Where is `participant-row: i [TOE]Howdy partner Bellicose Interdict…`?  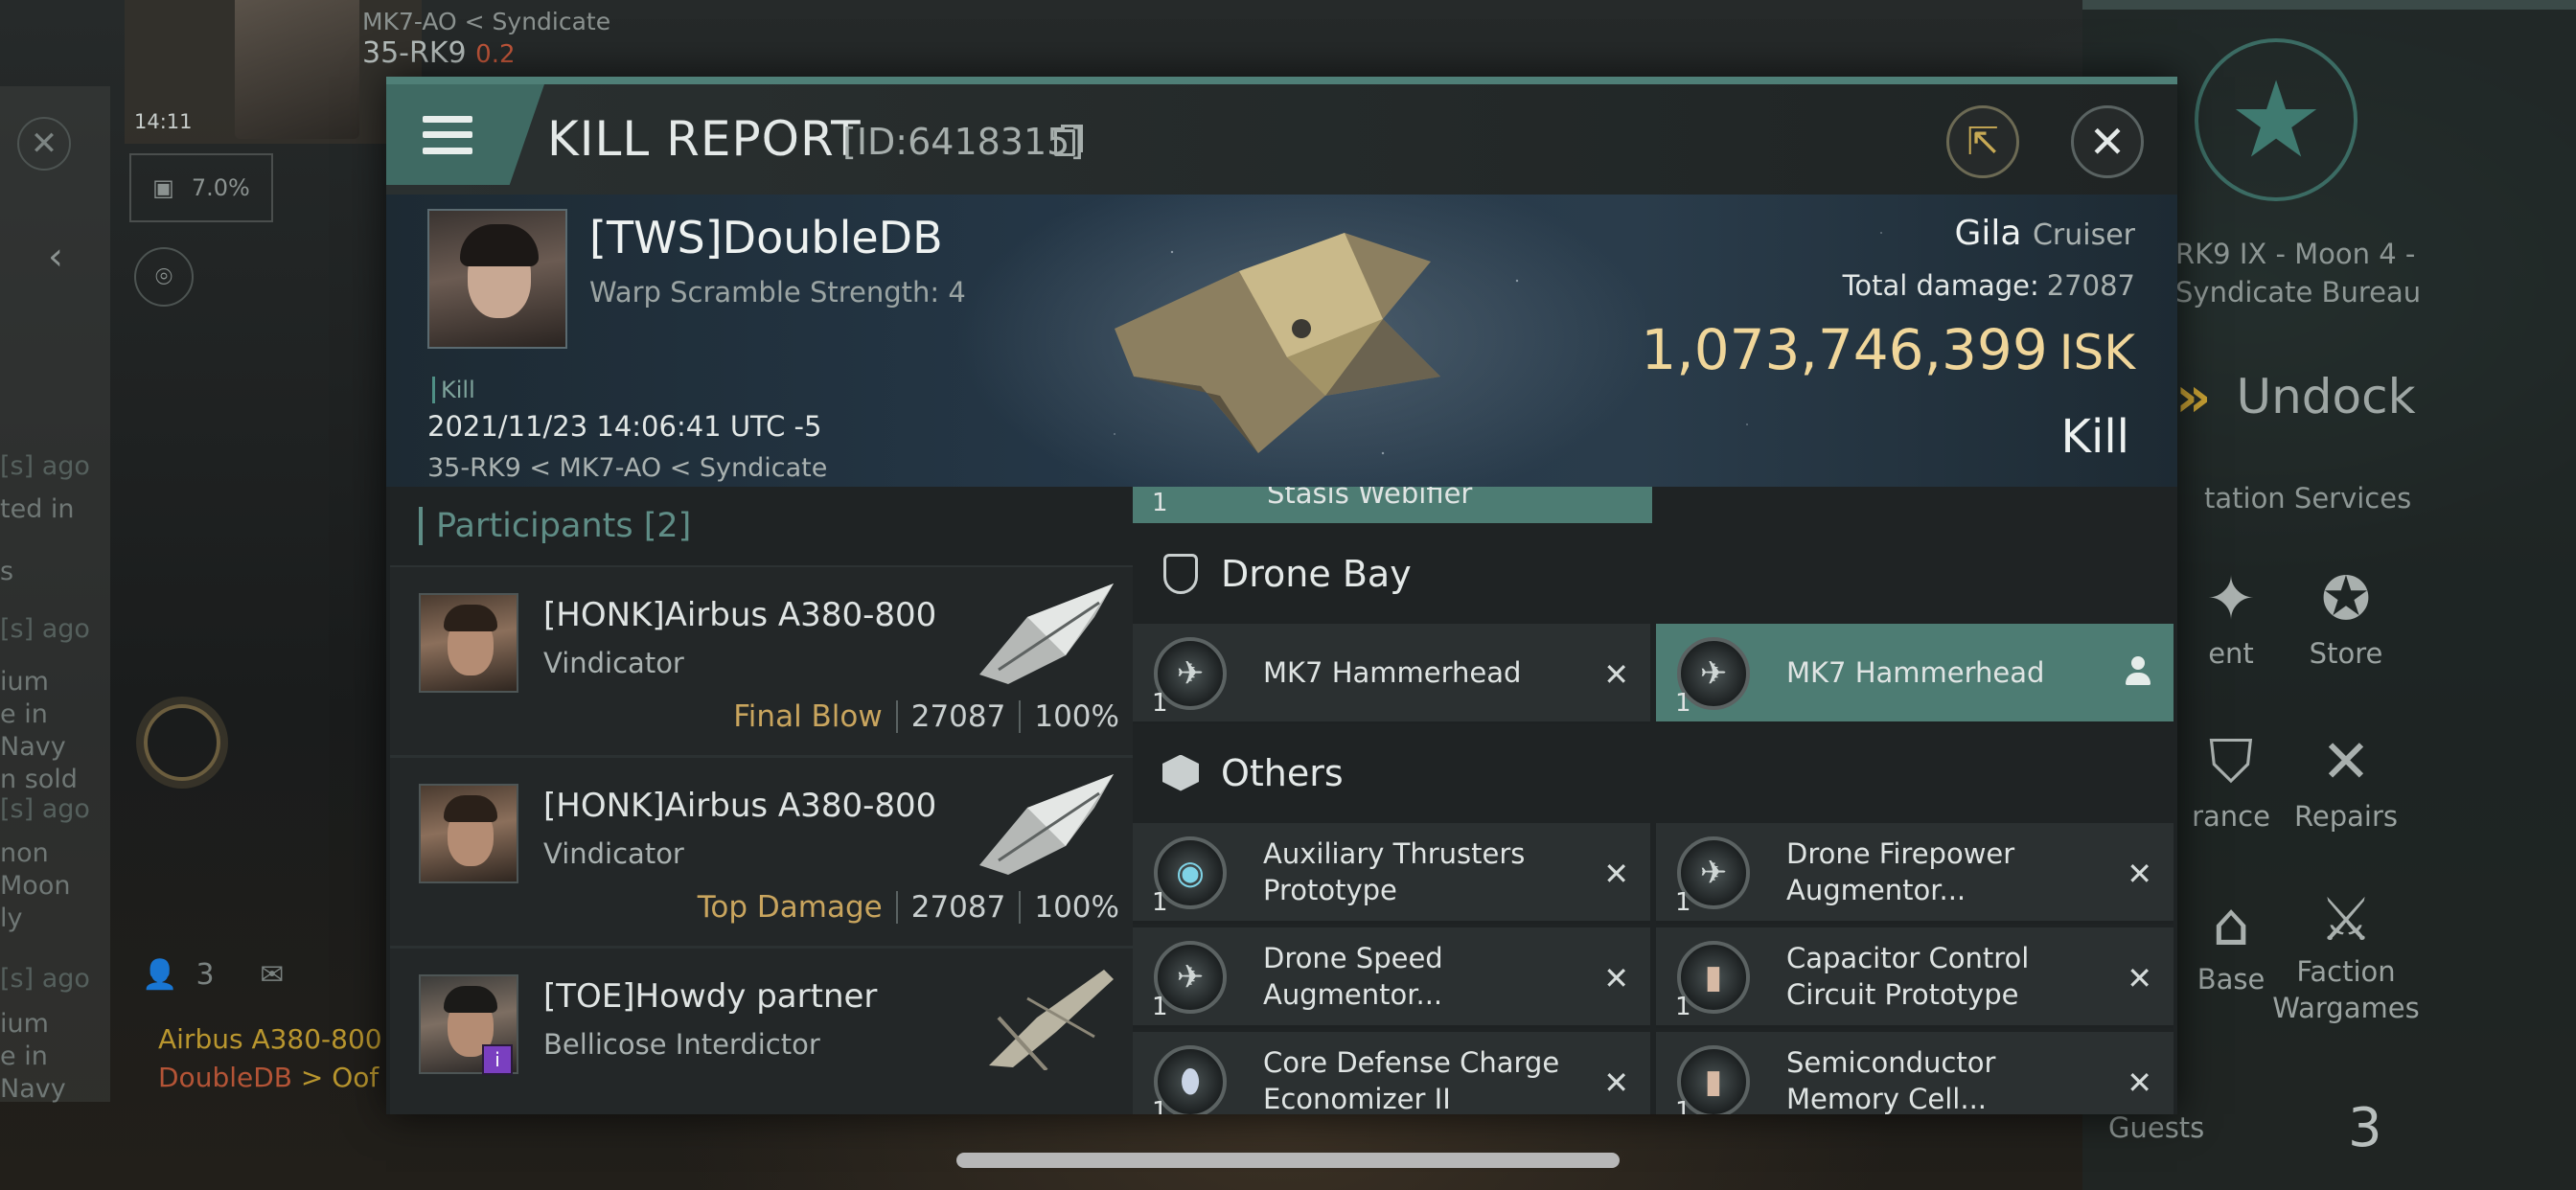
participant-row: i [TOE]Howdy partner Bellicose Interdict… is located at coordinates (761, 1032).